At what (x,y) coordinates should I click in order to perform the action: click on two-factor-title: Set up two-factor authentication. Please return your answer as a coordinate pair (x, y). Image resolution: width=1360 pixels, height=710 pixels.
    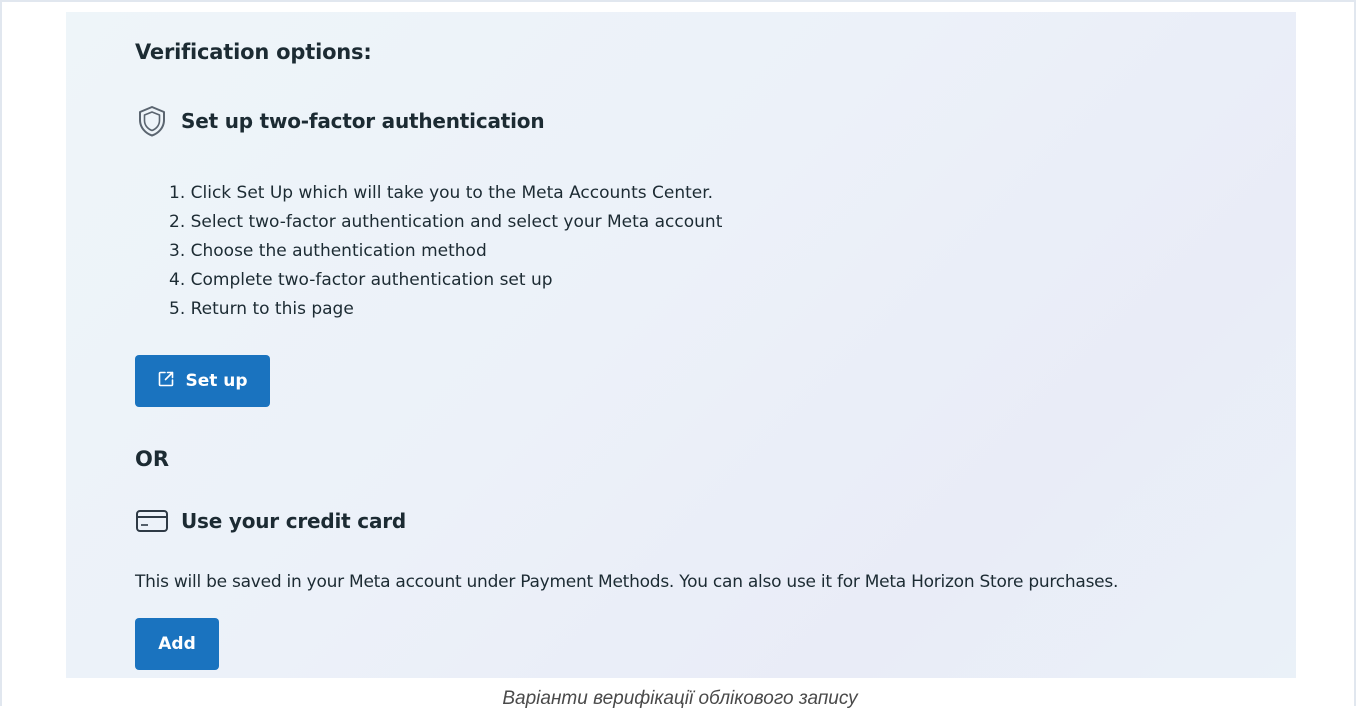
    Looking at the image, I should click on (363, 121).